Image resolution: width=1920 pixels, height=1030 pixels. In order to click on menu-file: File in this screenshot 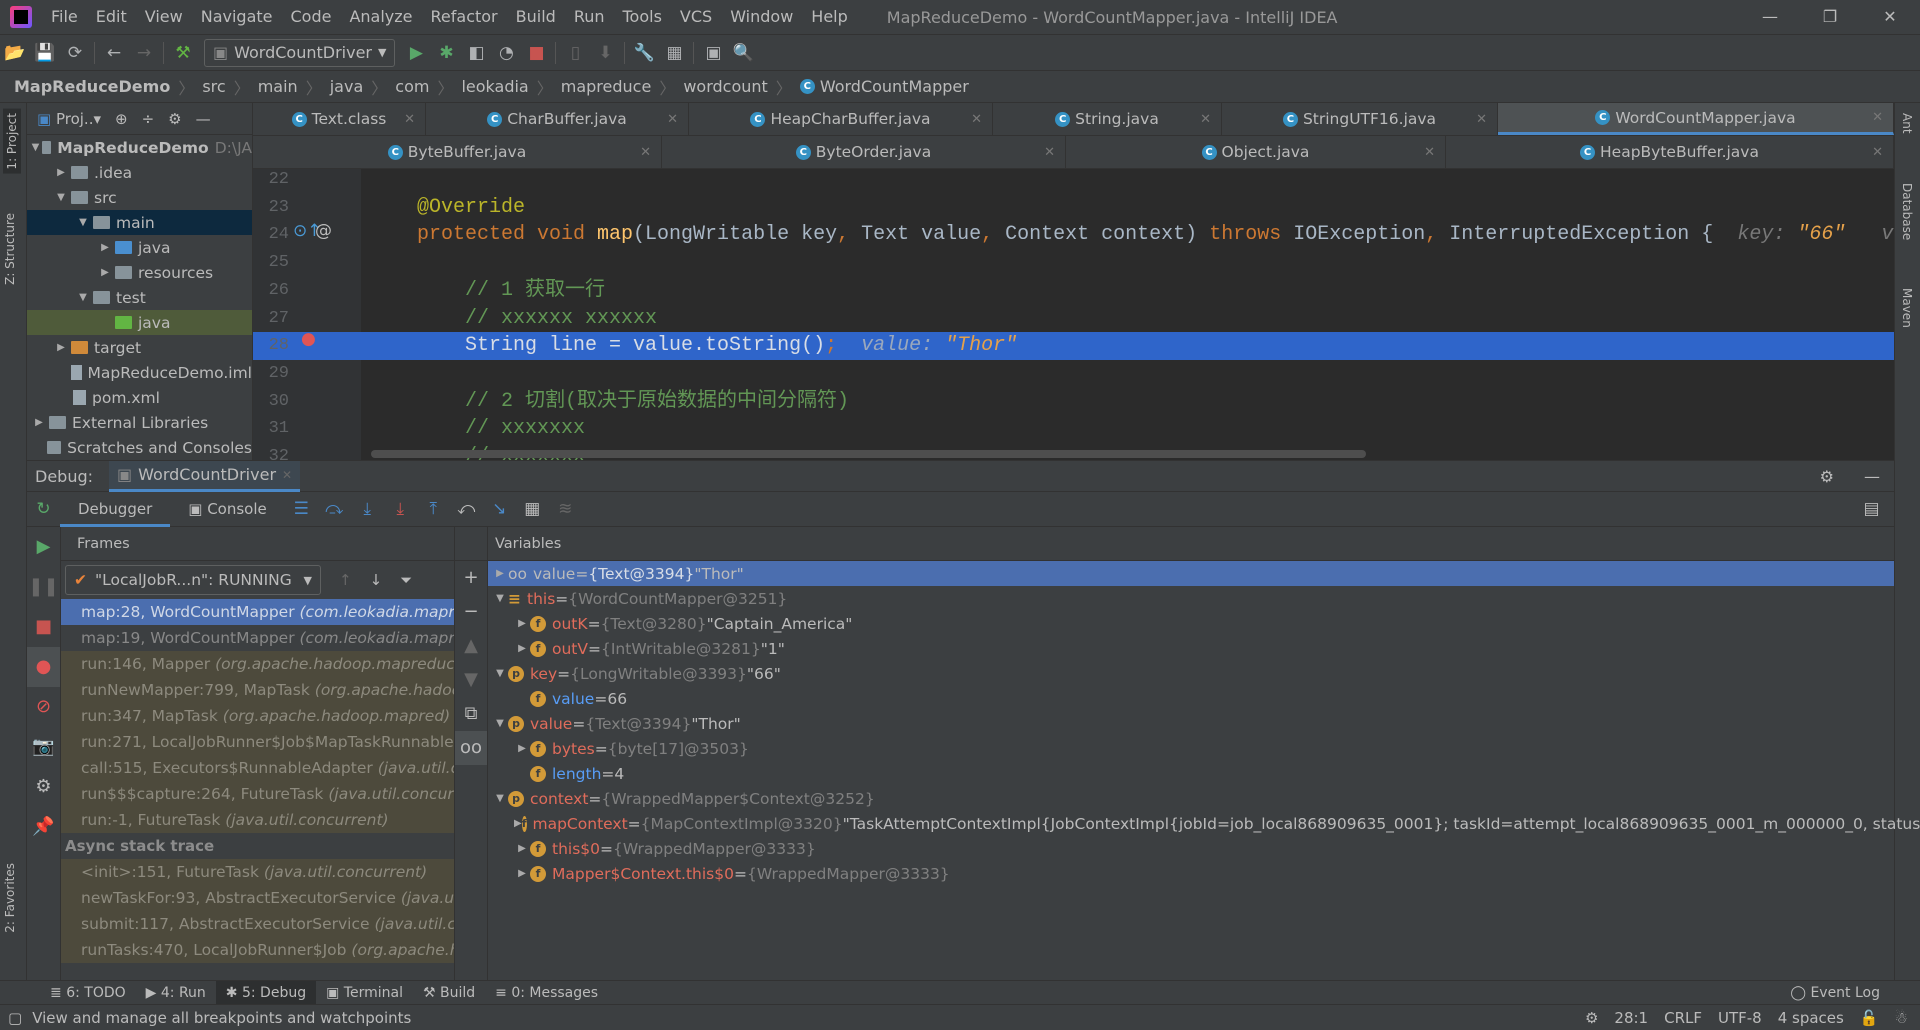, I will do `click(64, 17)`.